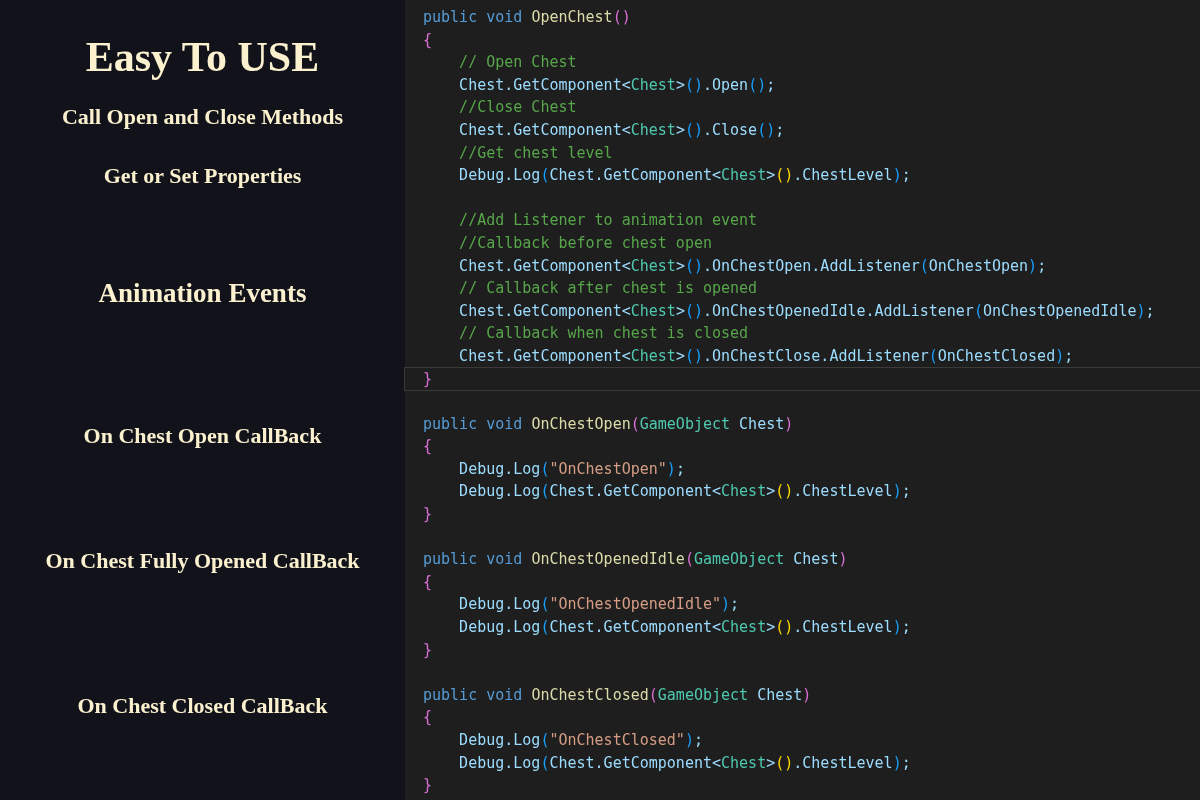  I want to click on code-line: Chest.GetComponent<Chest>().OnChestOpen.AddListener(OnChestOpen);, so click(753, 266).